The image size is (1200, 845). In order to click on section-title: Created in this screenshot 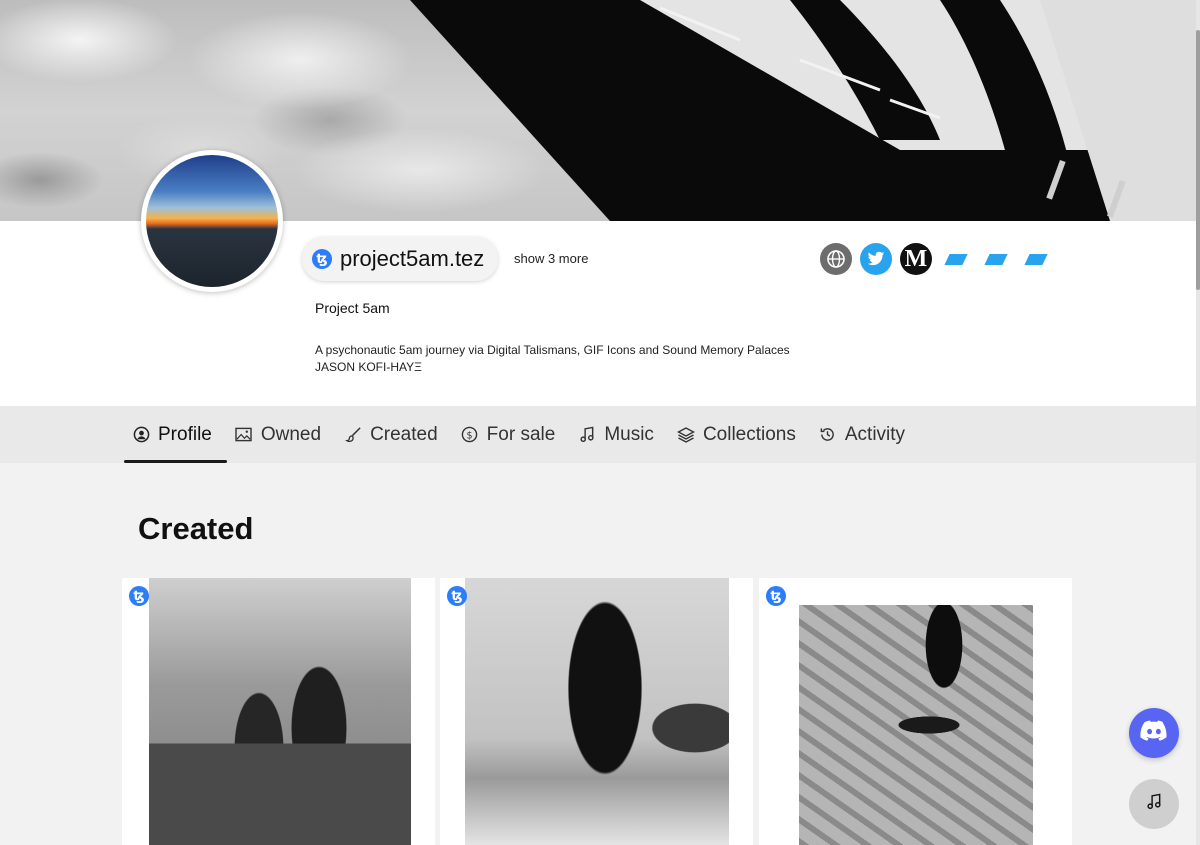, I will do `click(196, 528)`.